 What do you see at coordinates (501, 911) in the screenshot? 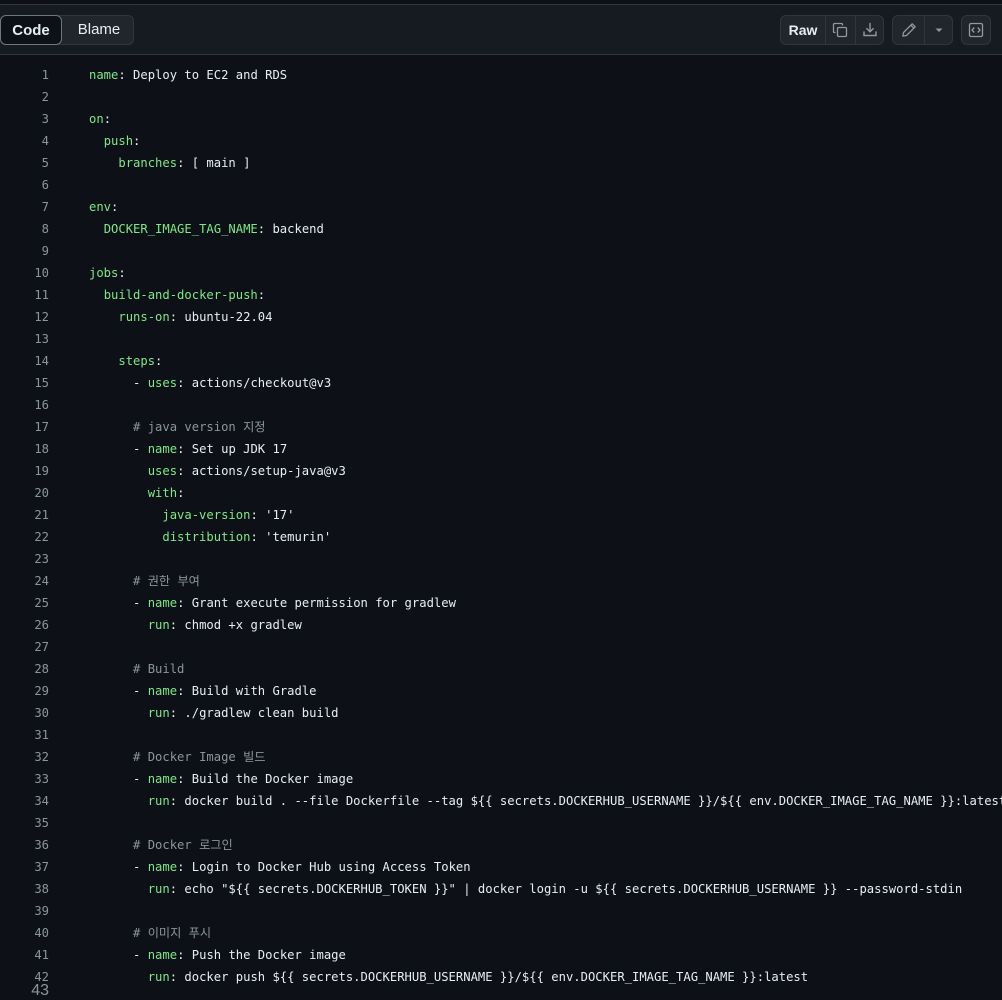
I see `code-line: 39` at bounding box center [501, 911].